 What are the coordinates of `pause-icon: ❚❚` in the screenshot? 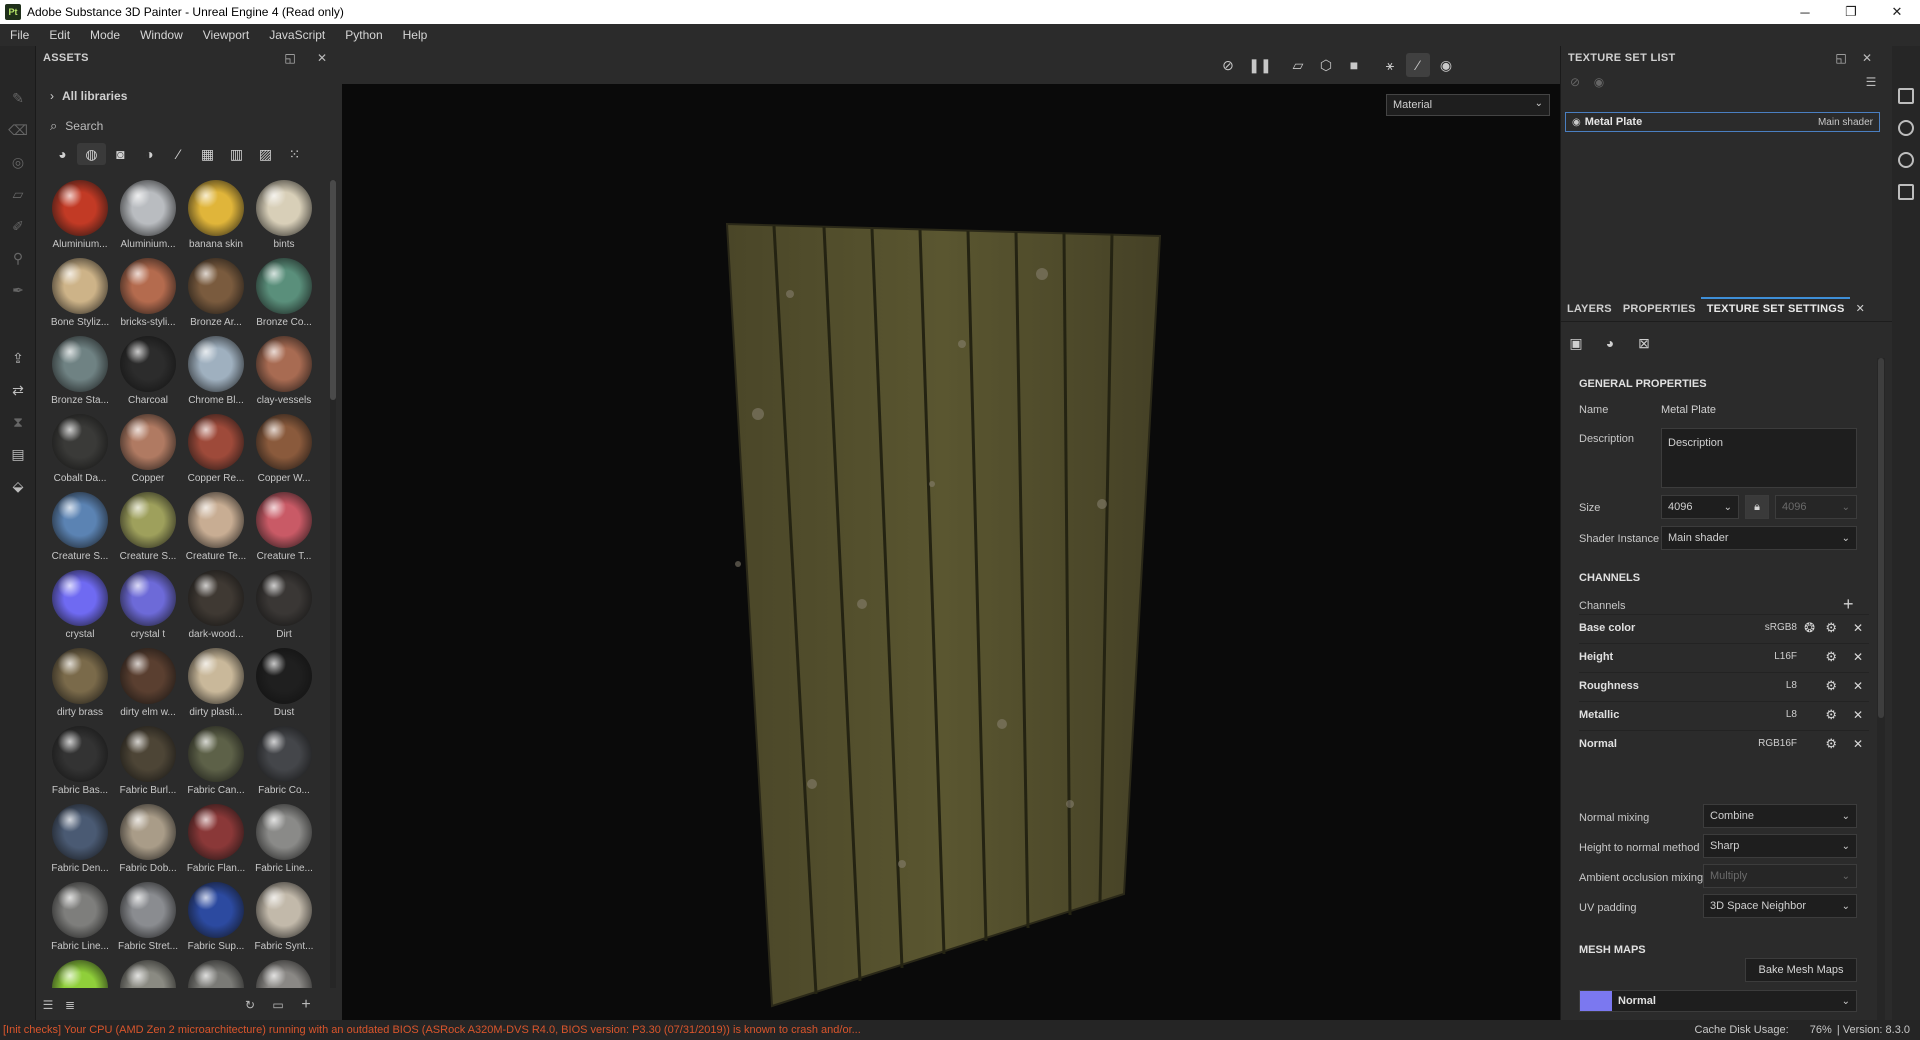 It's located at (1260, 65).